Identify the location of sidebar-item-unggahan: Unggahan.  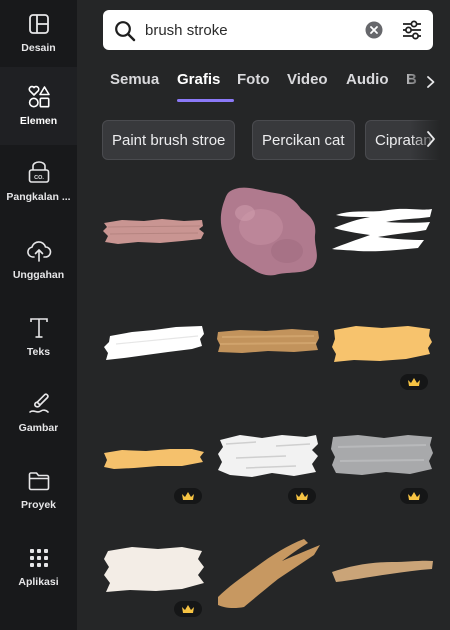
(38, 259).